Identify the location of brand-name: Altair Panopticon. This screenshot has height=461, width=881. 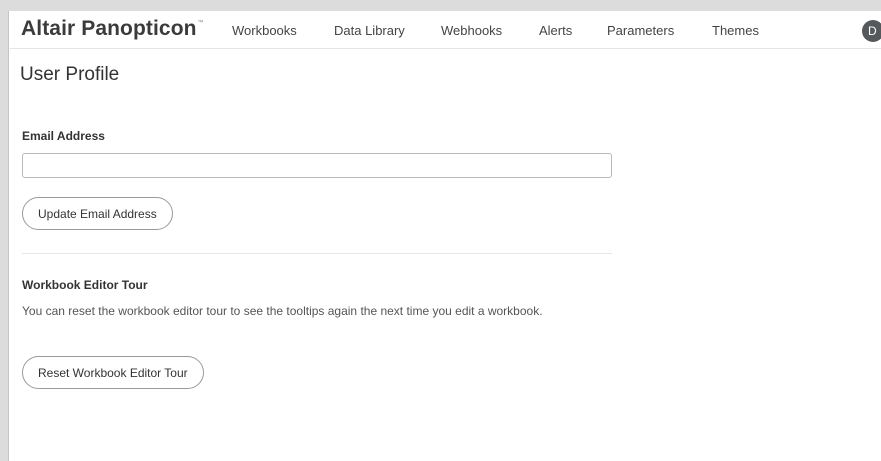
(109, 28).